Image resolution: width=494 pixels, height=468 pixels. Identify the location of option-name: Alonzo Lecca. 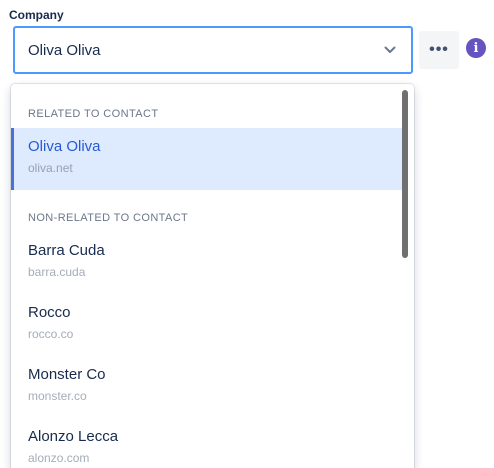
(73, 436).